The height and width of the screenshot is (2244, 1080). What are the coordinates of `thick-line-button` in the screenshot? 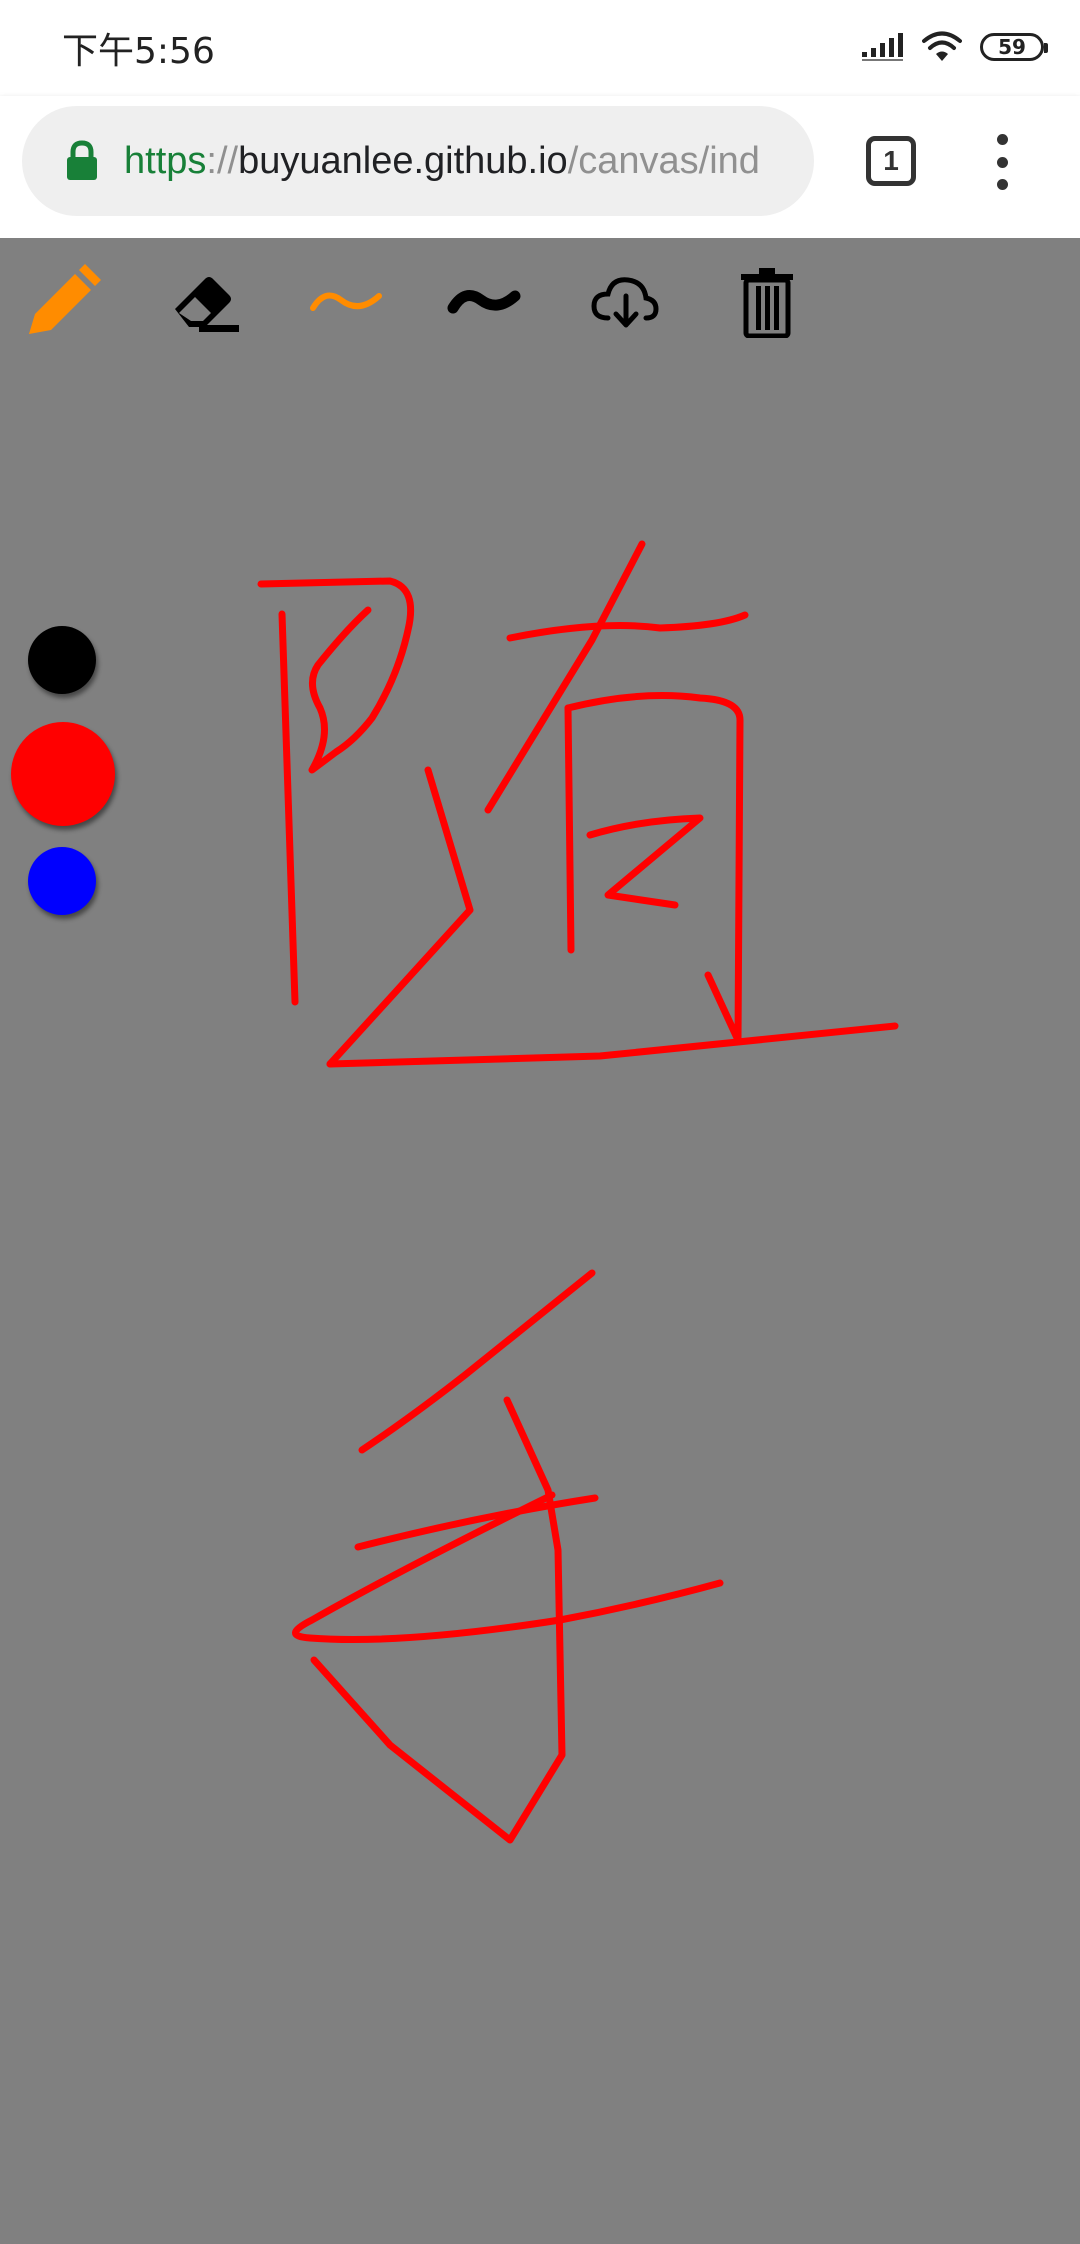 It's located at (485, 302).